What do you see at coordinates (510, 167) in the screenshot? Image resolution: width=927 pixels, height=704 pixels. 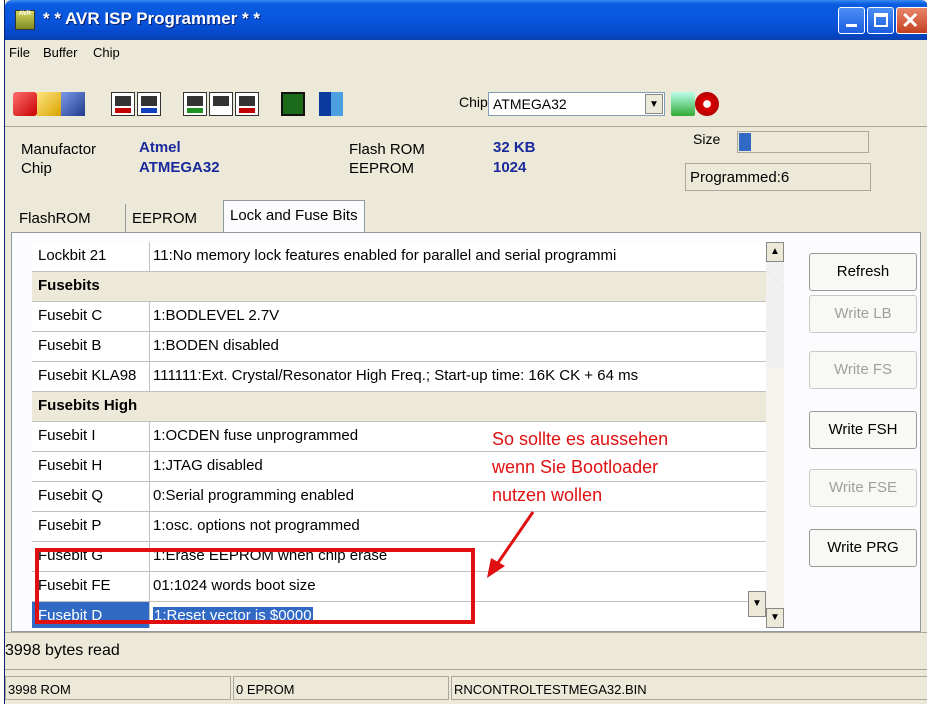 I see `eeprom-value: 1024` at bounding box center [510, 167].